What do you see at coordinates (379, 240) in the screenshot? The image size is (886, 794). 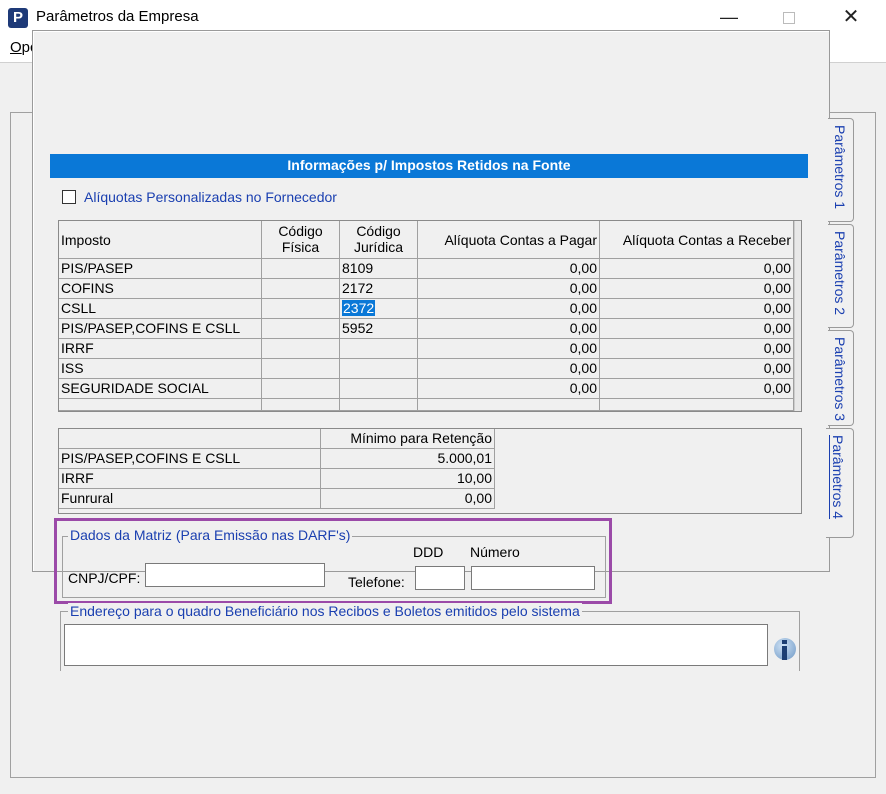 I see `header-codigo-juridica: Código Jurídica` at bounding box center [379, 240].